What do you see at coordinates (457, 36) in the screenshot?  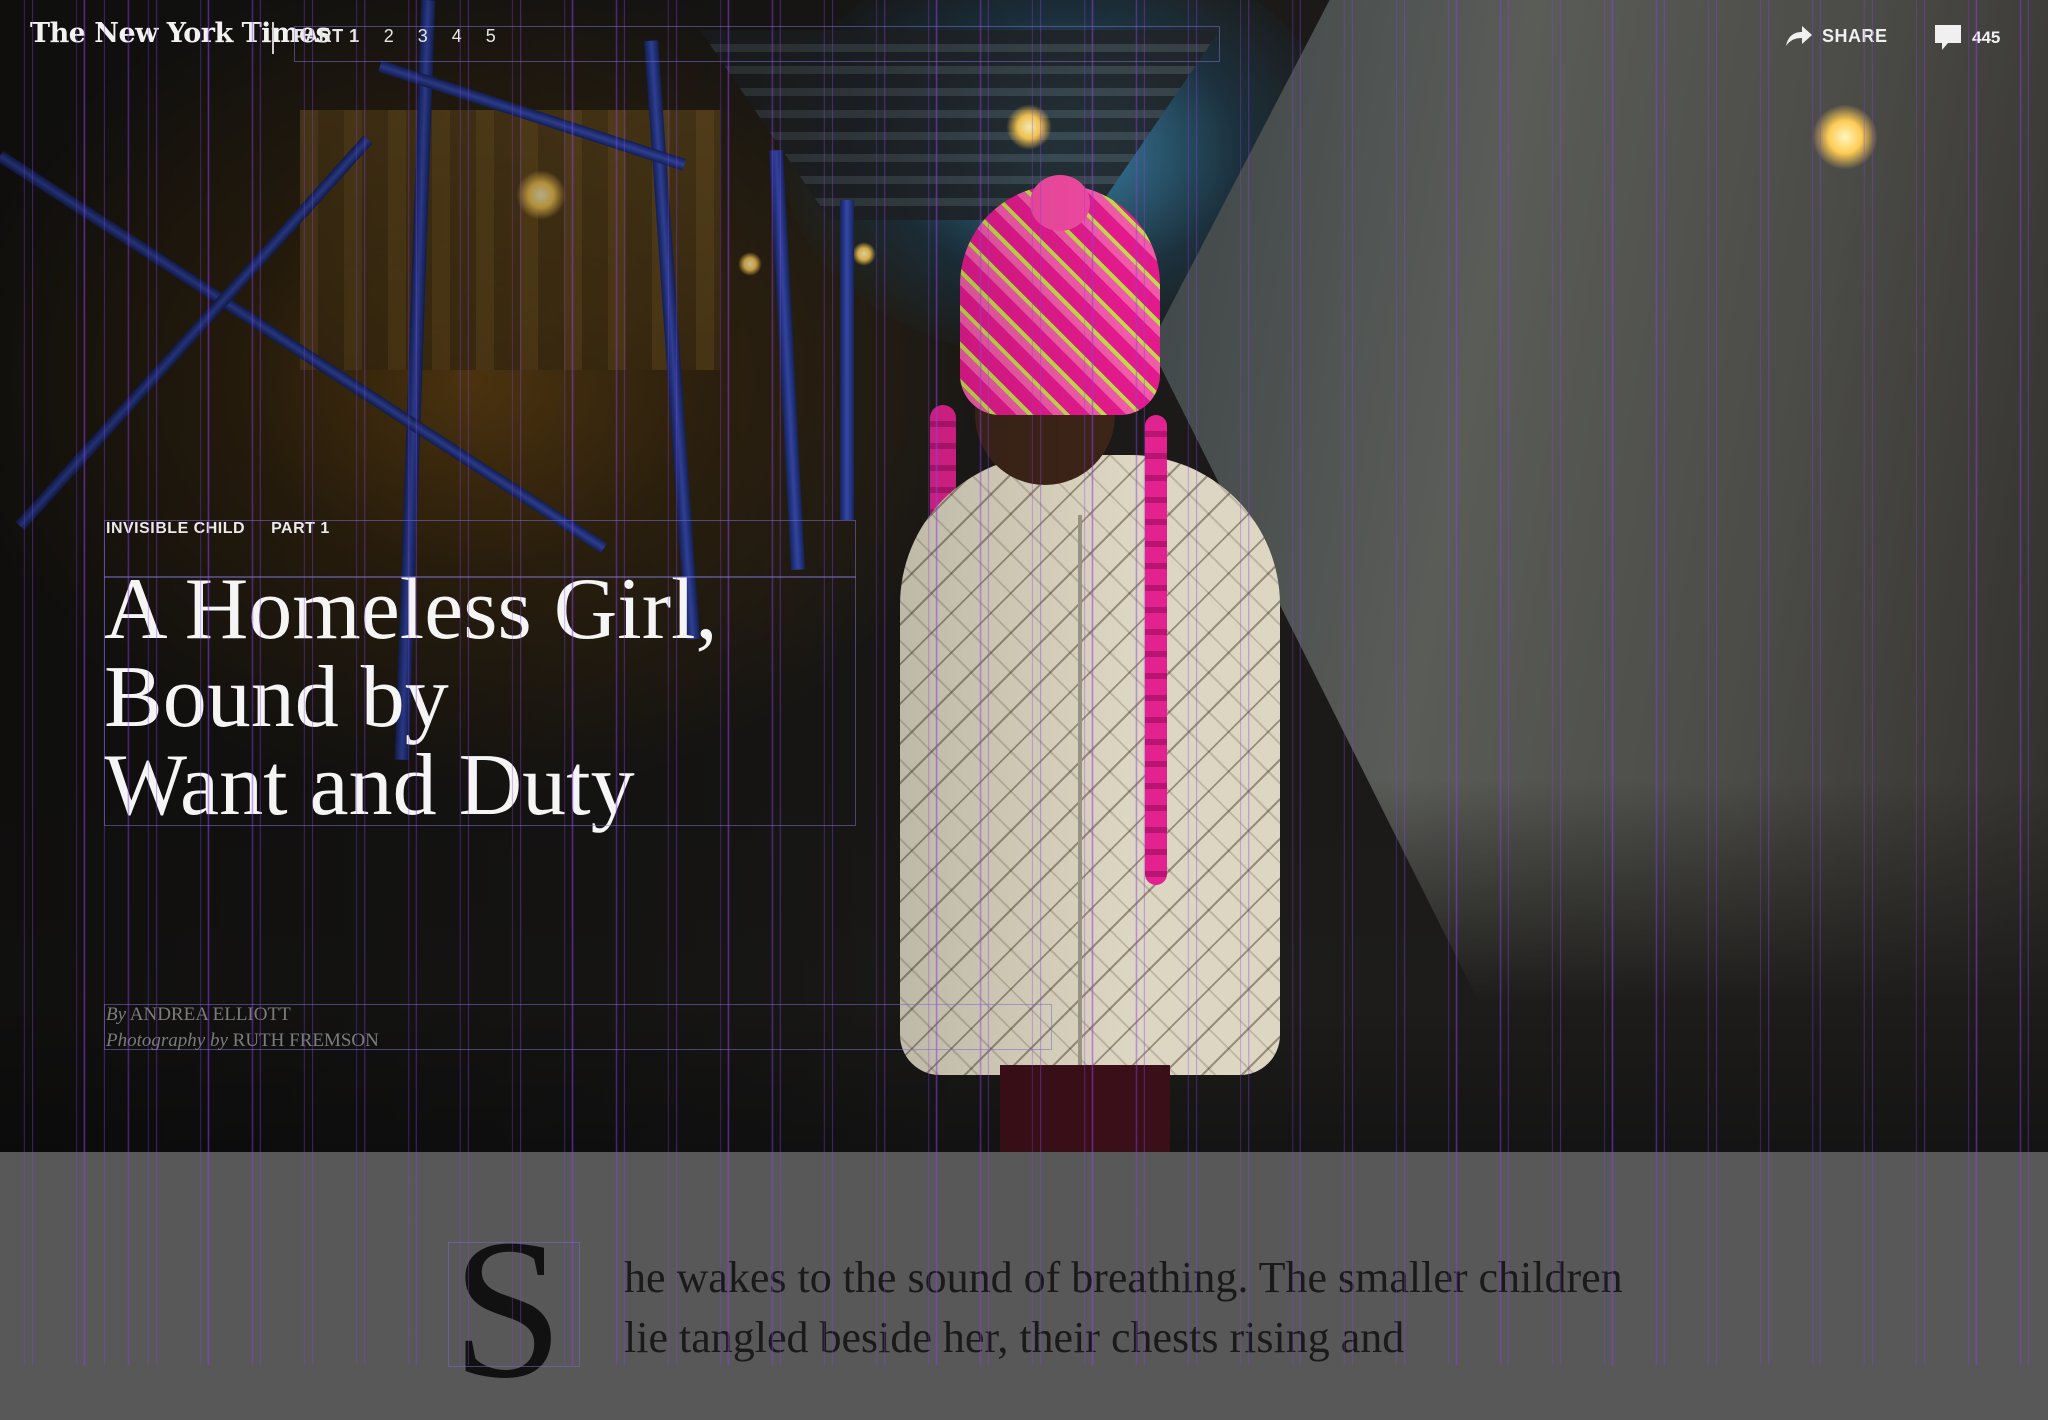 I see `part-link-4: 4` at bounding box center [457, 36].